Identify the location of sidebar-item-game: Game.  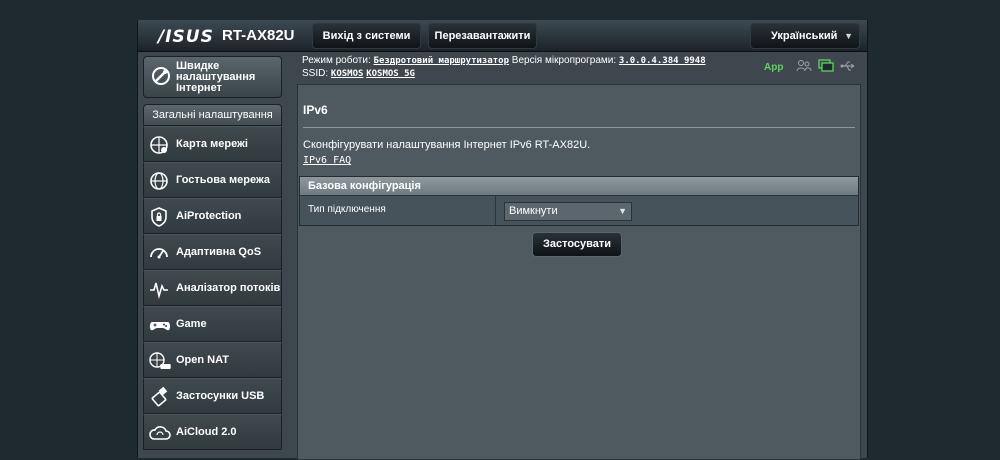
(212, 324).